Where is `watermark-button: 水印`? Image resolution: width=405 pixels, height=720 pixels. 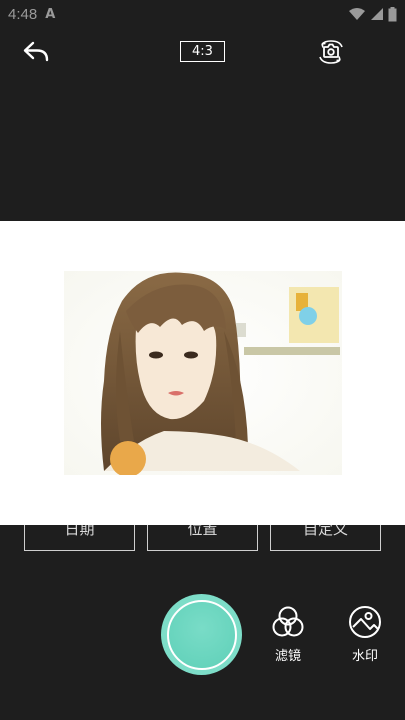
watermark-button: 水印 is located at coordinates (365, 634).